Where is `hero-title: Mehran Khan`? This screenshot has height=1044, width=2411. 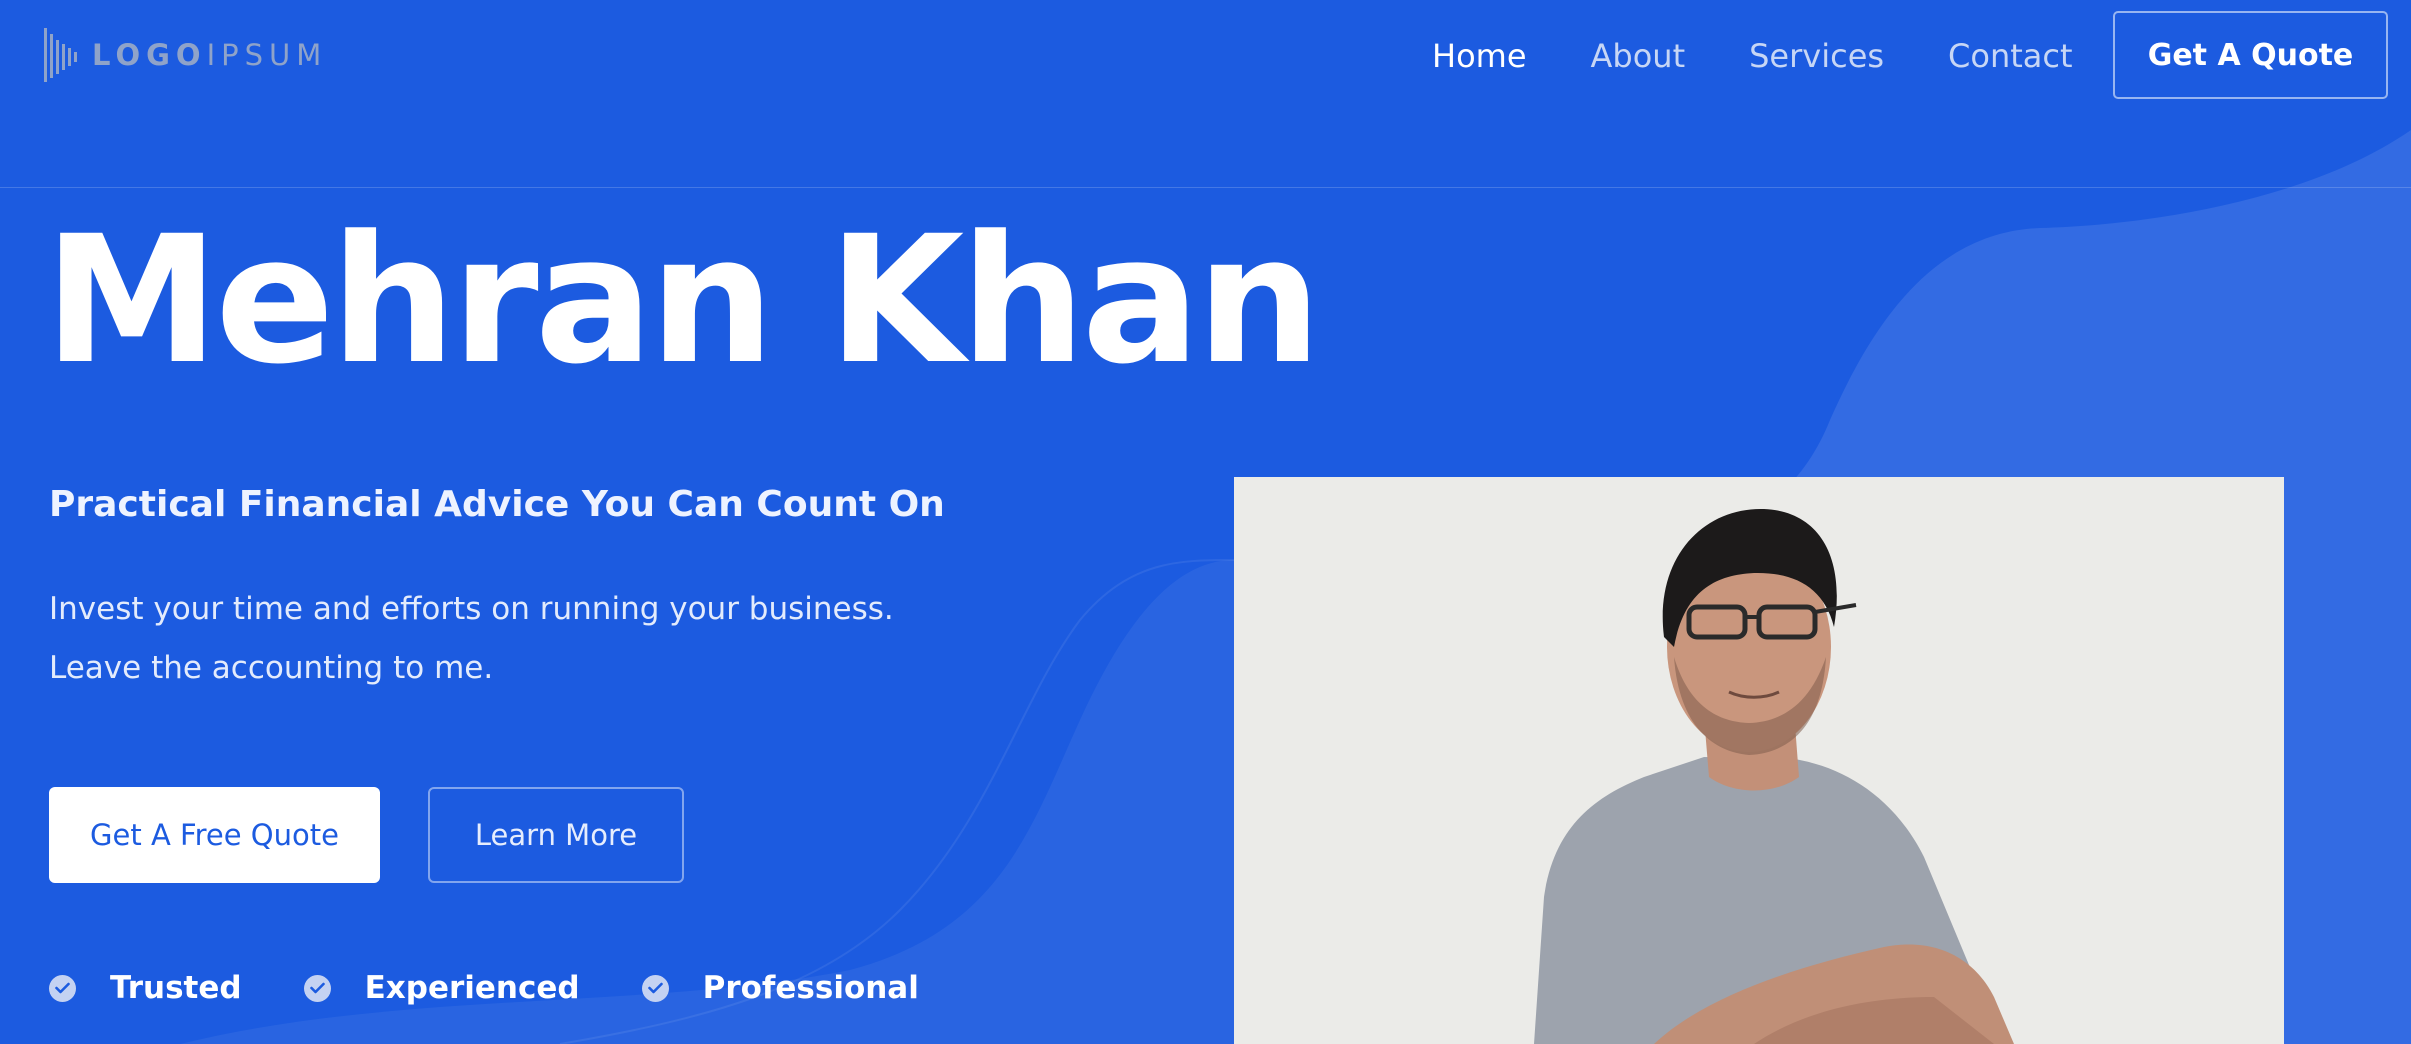
hero-title: Mehran Khan is located at coordinates (683, 300).